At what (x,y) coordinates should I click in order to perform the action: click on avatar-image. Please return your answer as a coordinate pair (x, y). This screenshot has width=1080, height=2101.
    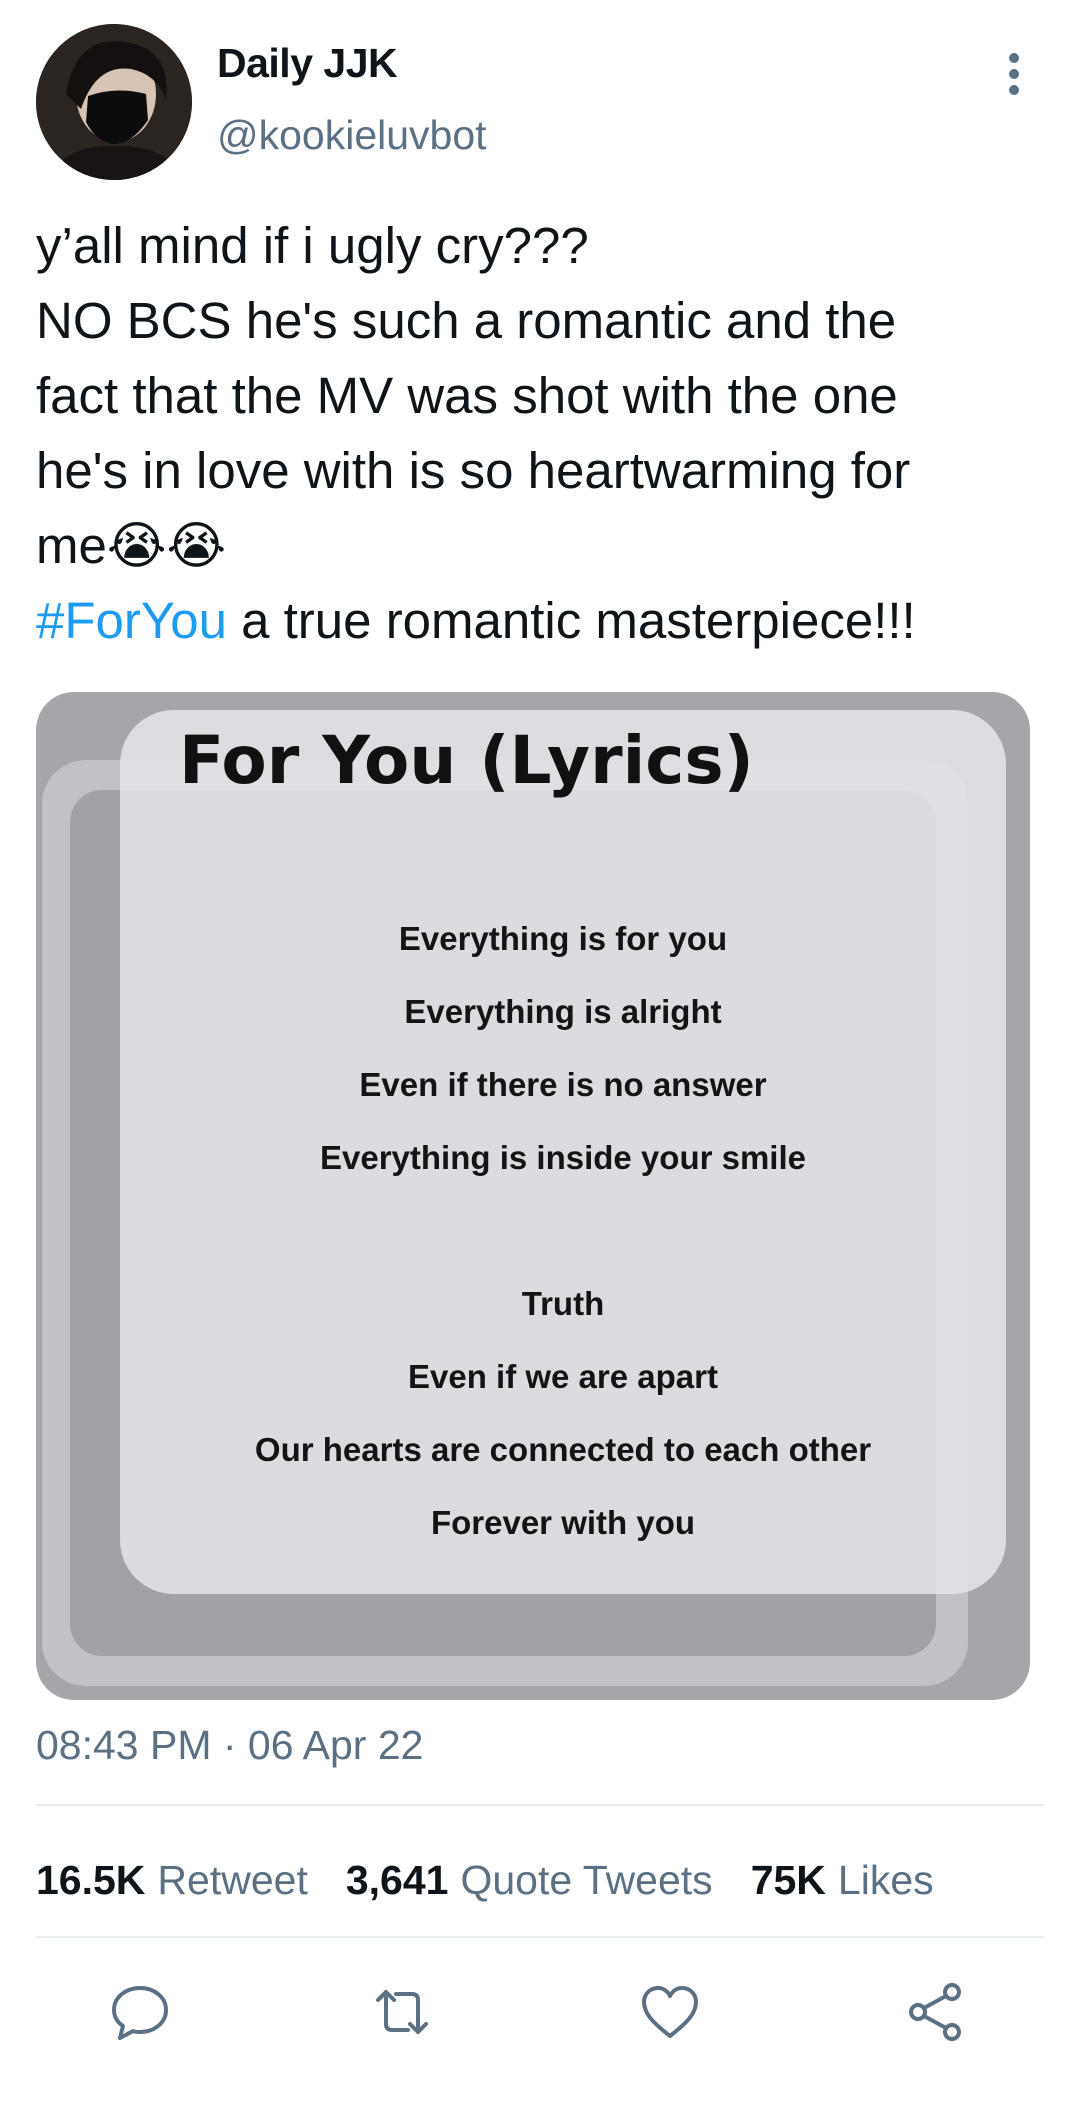
    Looking at the image, I should click on (114, 102).